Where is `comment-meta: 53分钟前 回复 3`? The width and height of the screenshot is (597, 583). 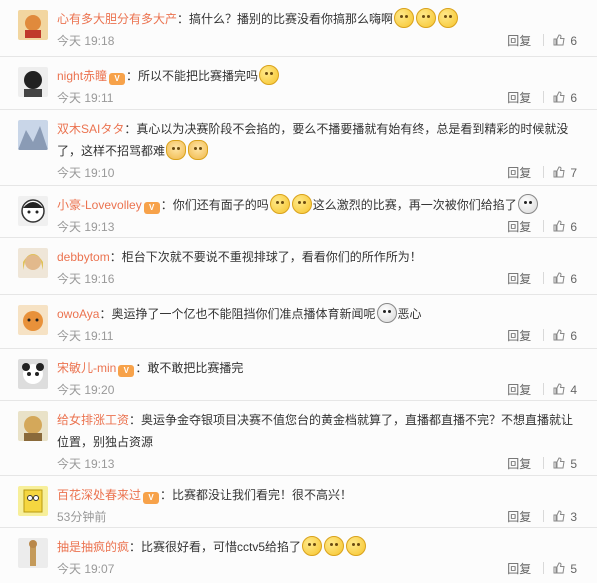 comment-meta: 53分钟前 回复 3 is located at coordinates (317, 517).